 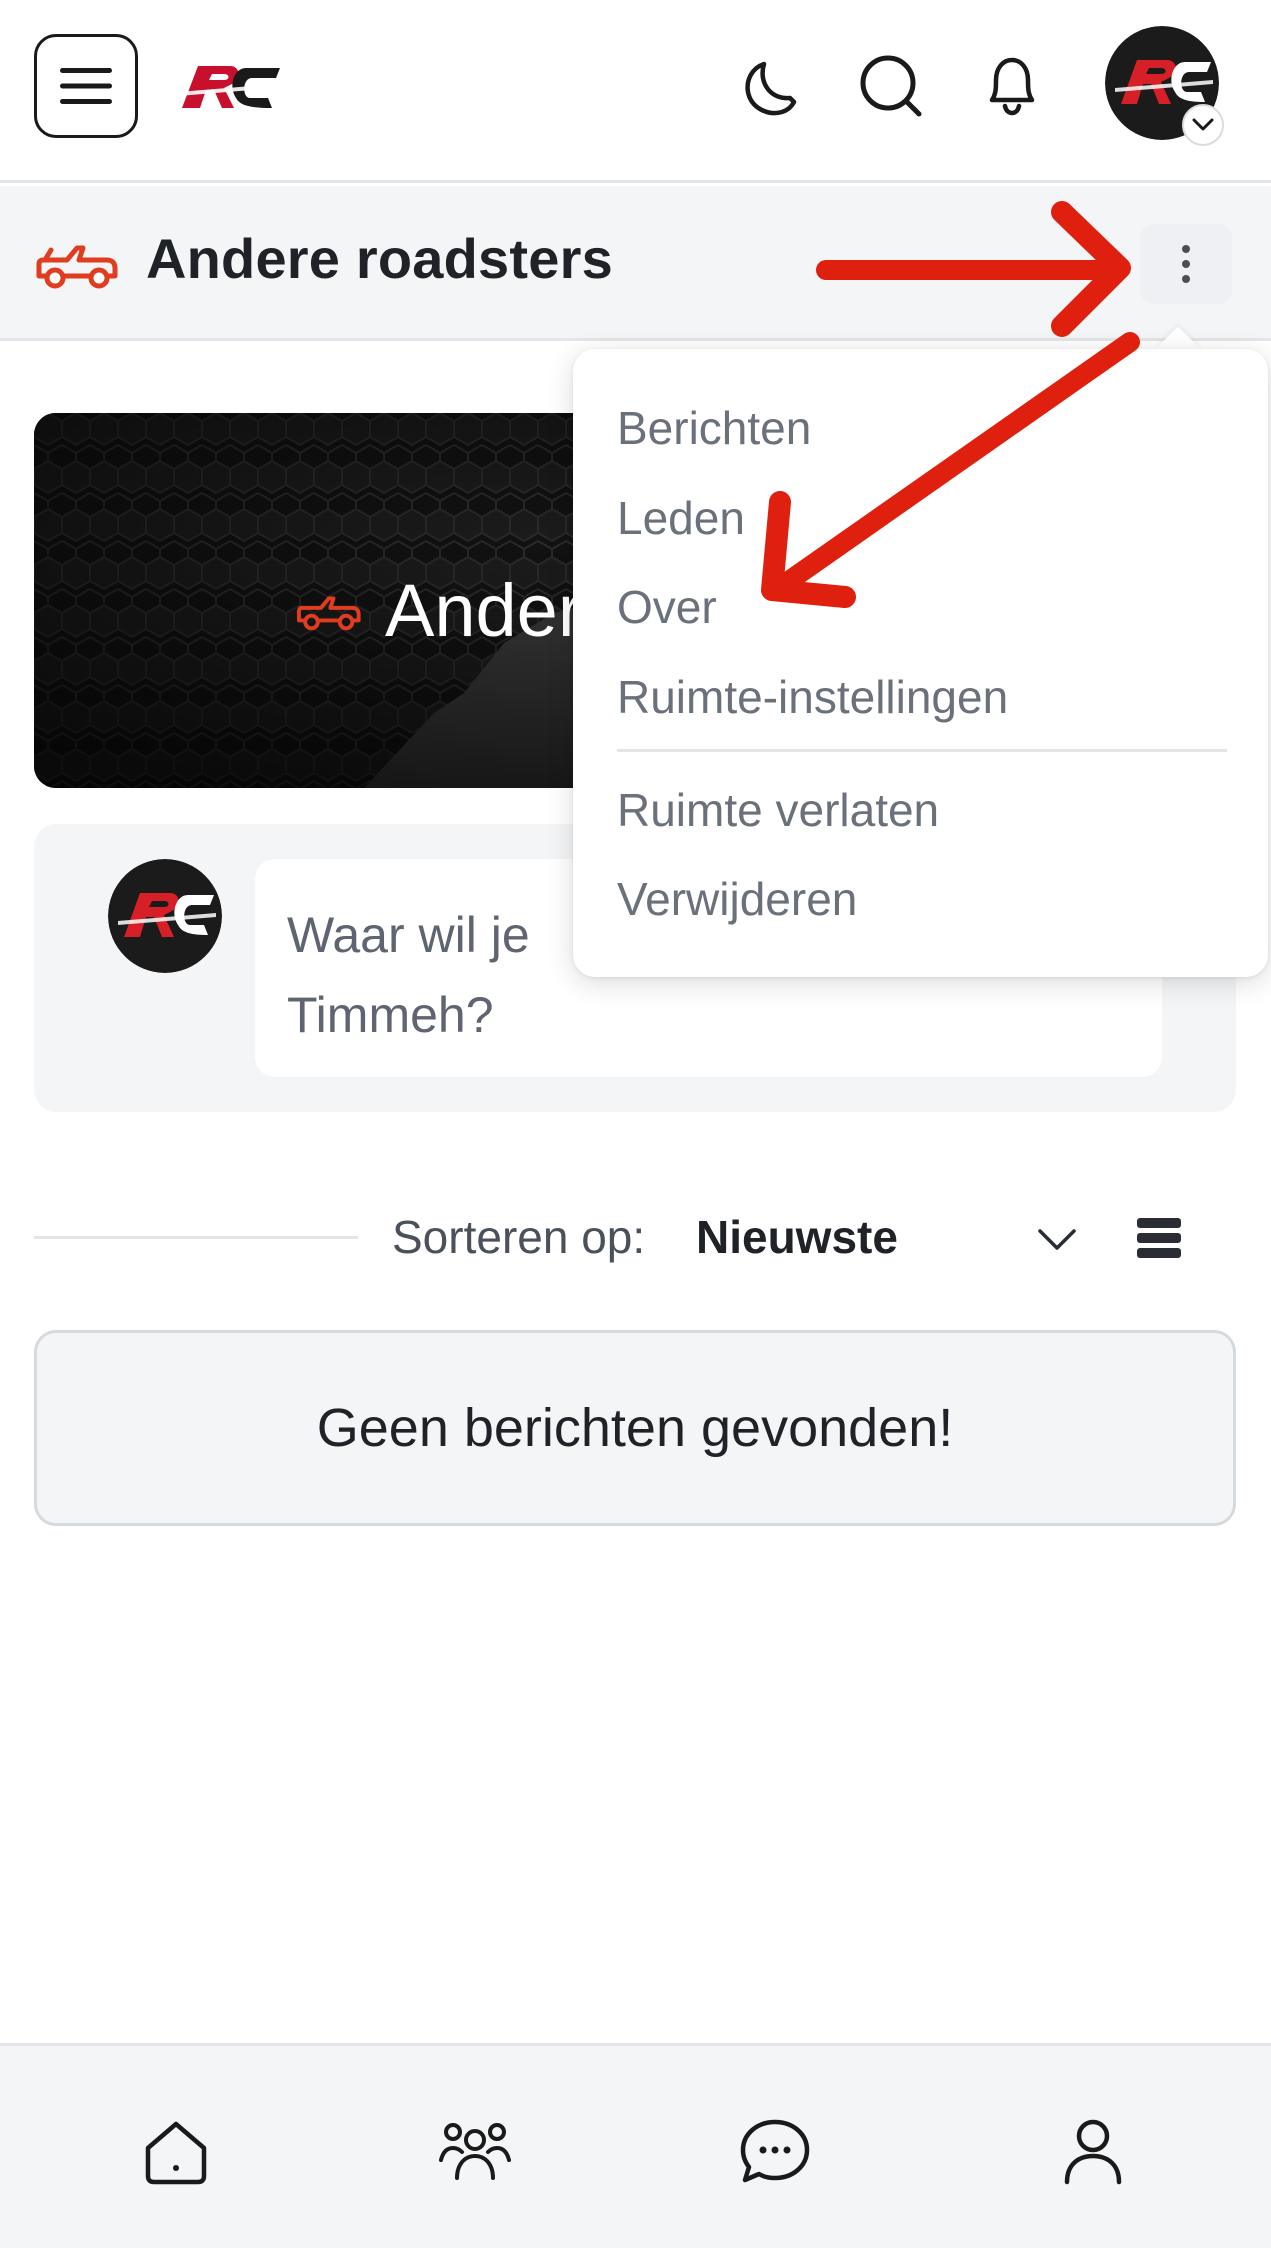 What do you see at coordinates (484, 610) in the screenshot?
I see `banner-title: Ander` at bounding box center [484, 610].